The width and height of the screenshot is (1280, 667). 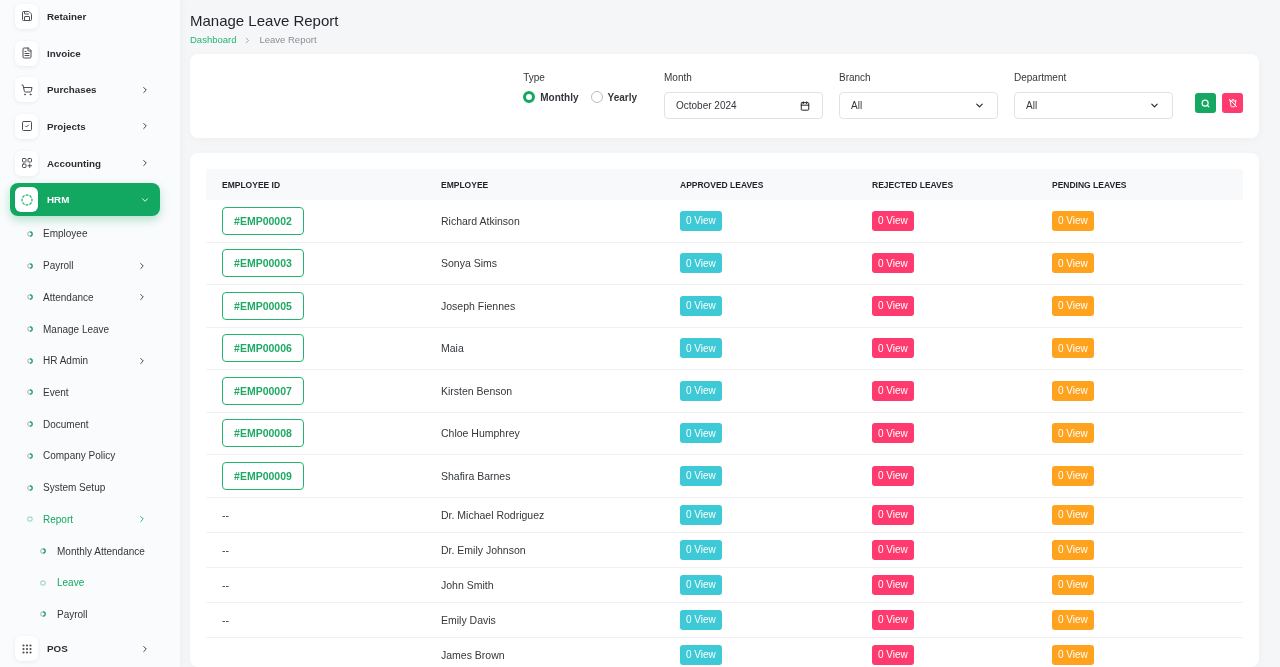 What do you see at coordinates (251, 184) in the screenshot?
I see `column-header: EMPLOYEE ID` at bounding box center [251, 184].